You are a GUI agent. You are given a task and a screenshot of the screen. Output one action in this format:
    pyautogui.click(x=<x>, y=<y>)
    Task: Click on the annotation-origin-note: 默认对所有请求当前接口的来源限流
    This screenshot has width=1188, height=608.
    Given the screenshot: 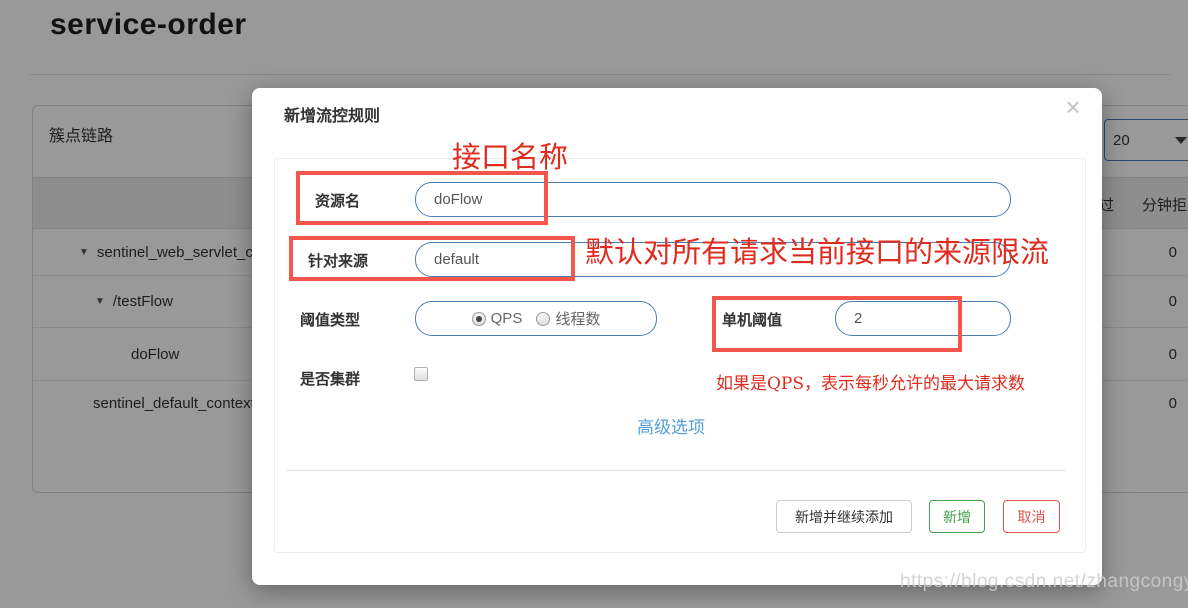 What is the action you would take?
    pyautogui.click(x=817, y=252)
    